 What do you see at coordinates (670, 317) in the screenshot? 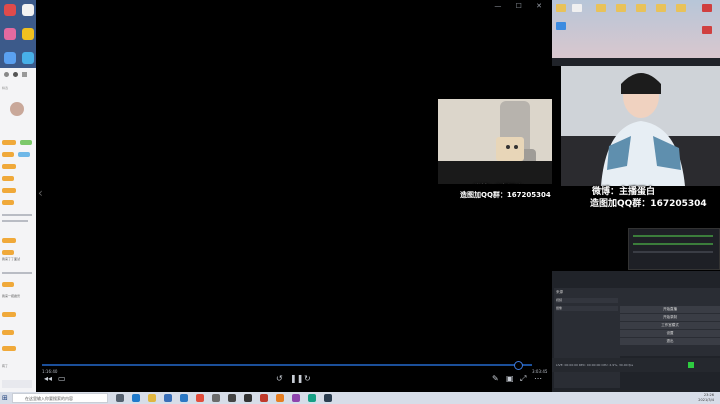
I see `start-record-button: 开始录制` at bounding box center [670, 317].